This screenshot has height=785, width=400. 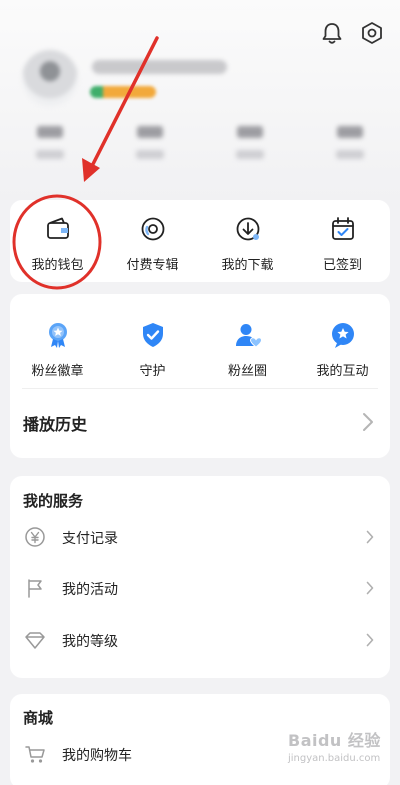 What do you see at coordinates (90, 642) in the screenshot?
I see `service-label: 我的等级` at bounding box center [90, 642].